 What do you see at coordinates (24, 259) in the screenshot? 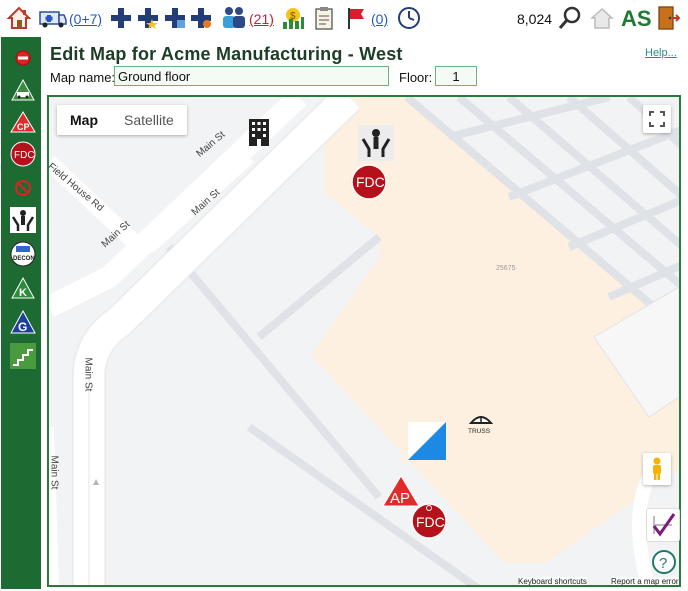
I see `decon-label: DECON` at bounding box center [24, 259].